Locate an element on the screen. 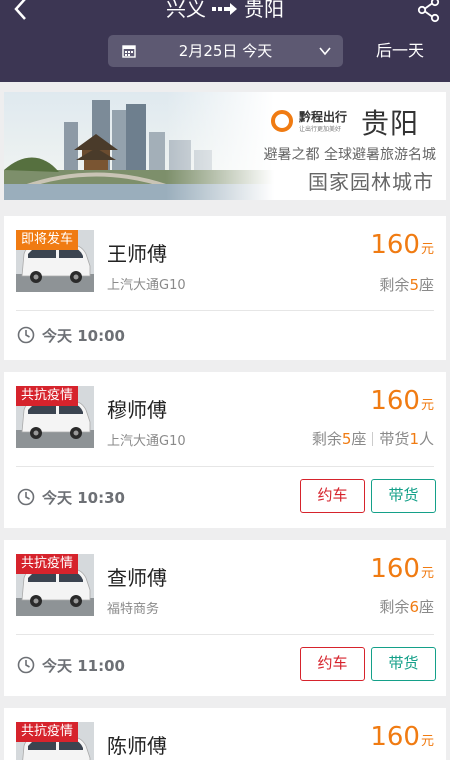  departure-time: 今天 10:00 is located at coordinates (83, 336).